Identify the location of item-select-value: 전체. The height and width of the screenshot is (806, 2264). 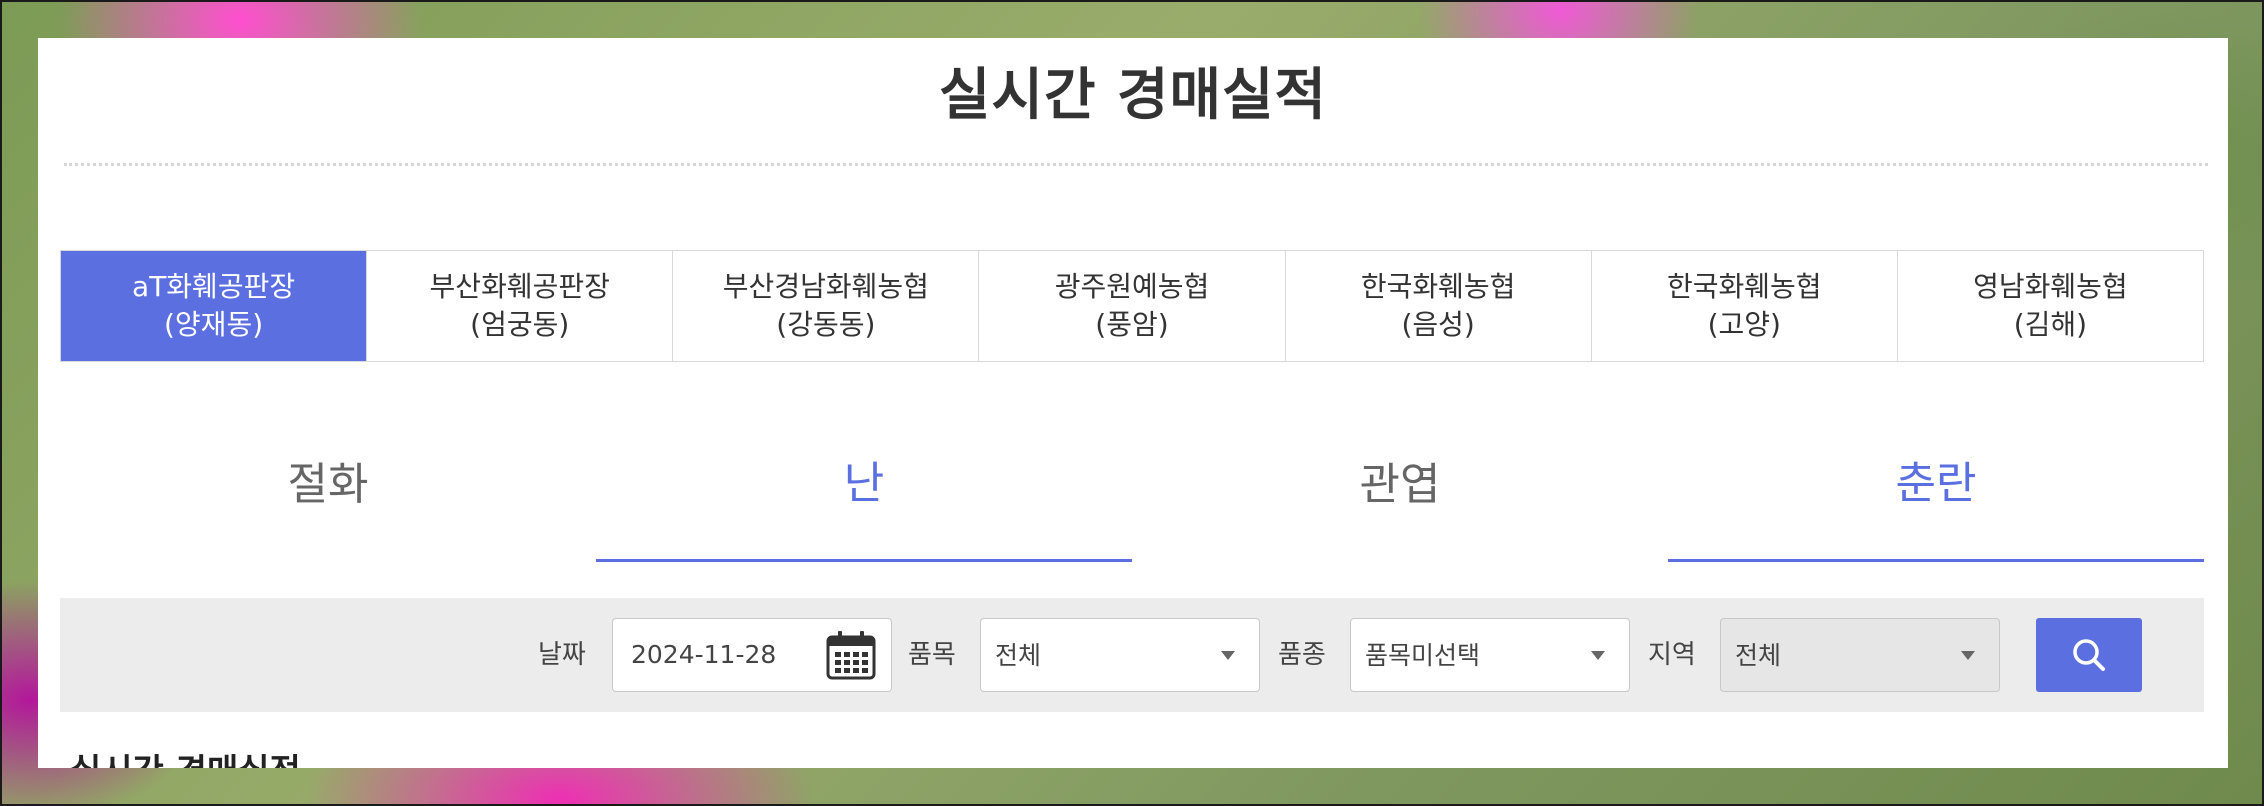
(1018, 655).